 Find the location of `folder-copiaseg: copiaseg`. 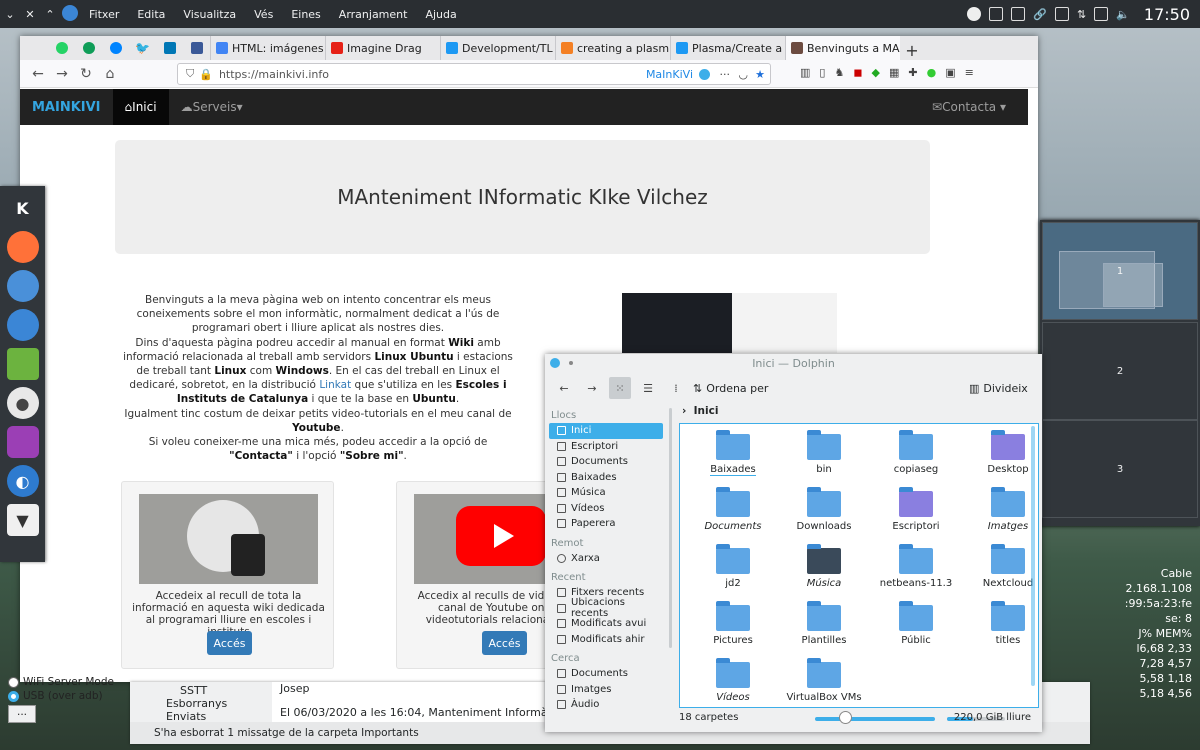

folder-copiaseg: copiaseg is located at coordinates (916, 452).